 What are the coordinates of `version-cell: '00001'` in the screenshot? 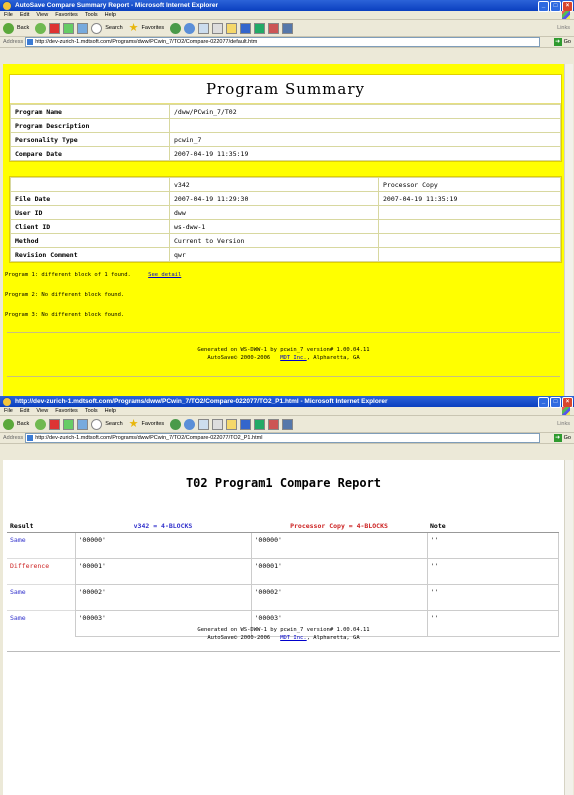 It's located at (163, 571).